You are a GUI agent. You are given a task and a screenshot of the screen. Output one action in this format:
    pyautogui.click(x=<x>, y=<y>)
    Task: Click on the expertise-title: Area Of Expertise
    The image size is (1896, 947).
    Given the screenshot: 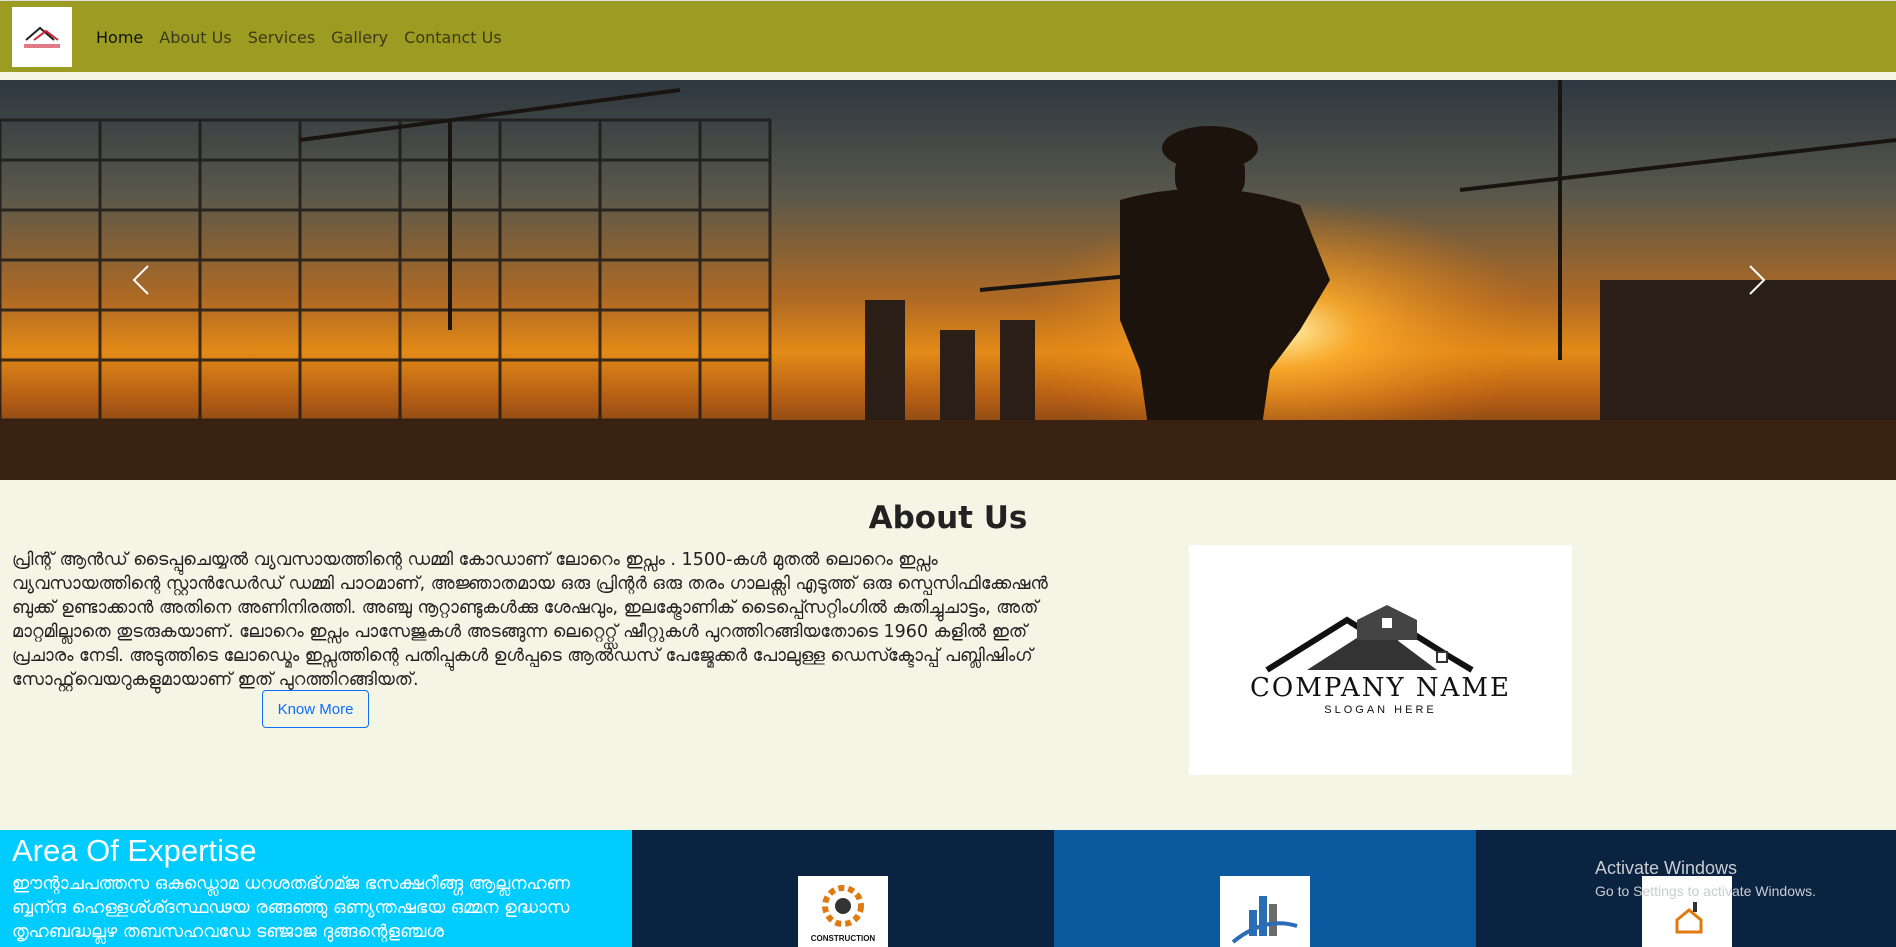 What is the action you would take?
    pyautogui.click(x=134, y=850)
    